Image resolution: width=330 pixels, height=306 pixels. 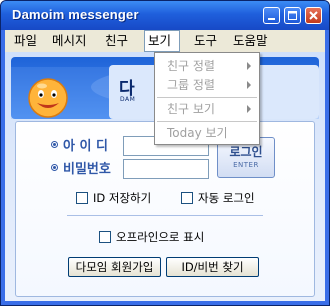 I want to click on menu-file: 파일, so click(x=25, y=41).